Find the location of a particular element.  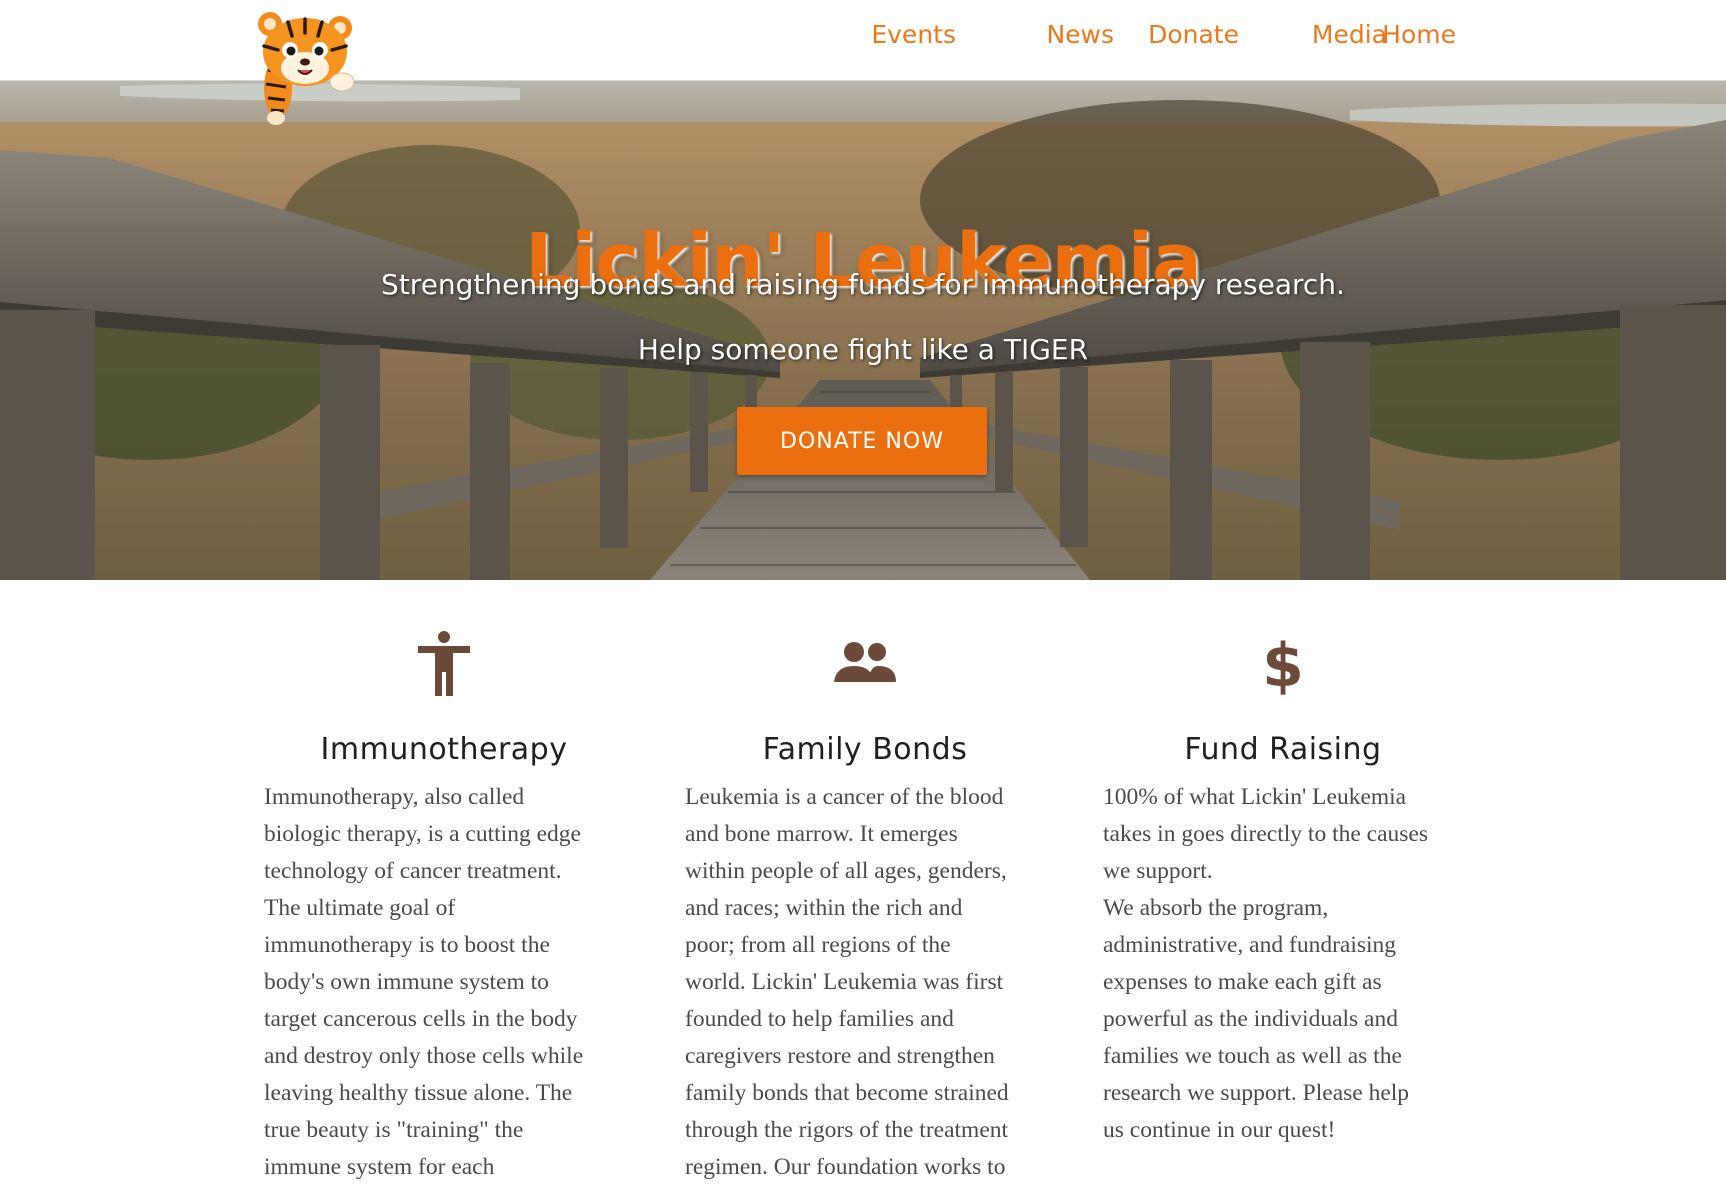

dollar-sign-icon: $ is located at coordinates (1283, 663).